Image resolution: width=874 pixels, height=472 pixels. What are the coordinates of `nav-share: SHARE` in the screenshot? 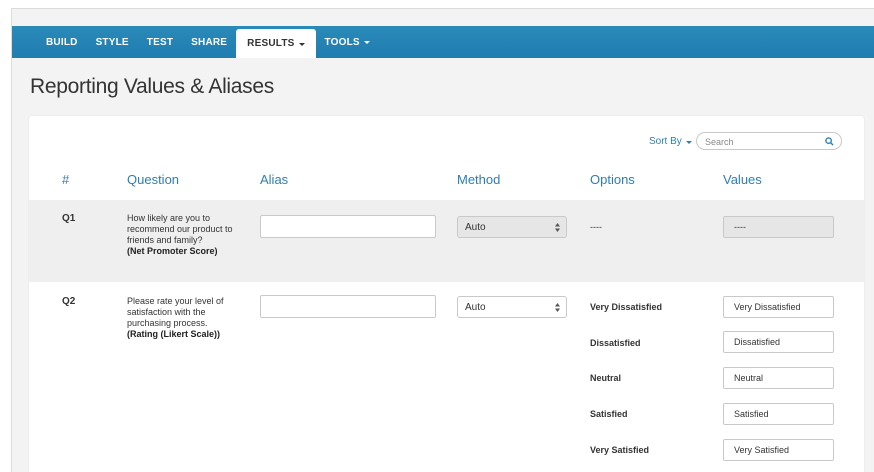 It's located at (209, 42).